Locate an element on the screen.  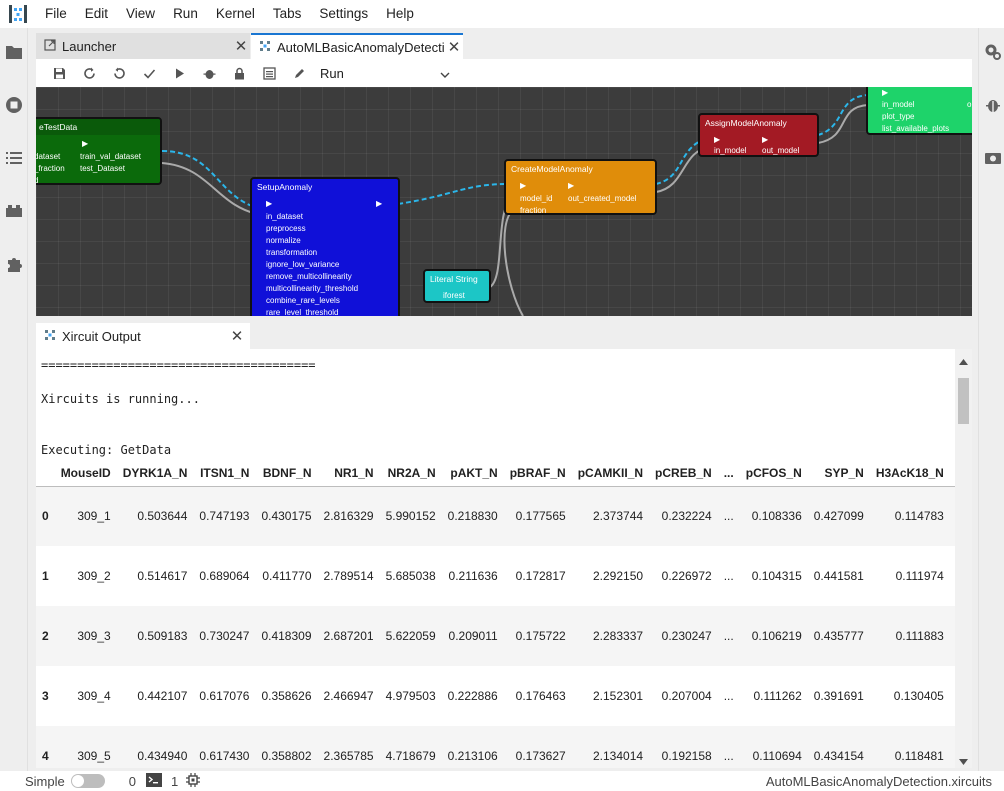
table-cell: 0.226972 is located at coordinates (686, 576).